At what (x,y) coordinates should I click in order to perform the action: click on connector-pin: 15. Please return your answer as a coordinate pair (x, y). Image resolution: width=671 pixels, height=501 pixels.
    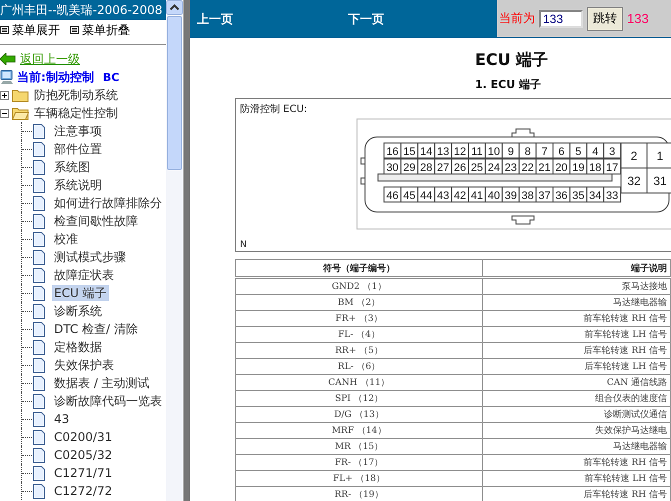
    Looking at the image, I should click on (409, 150).